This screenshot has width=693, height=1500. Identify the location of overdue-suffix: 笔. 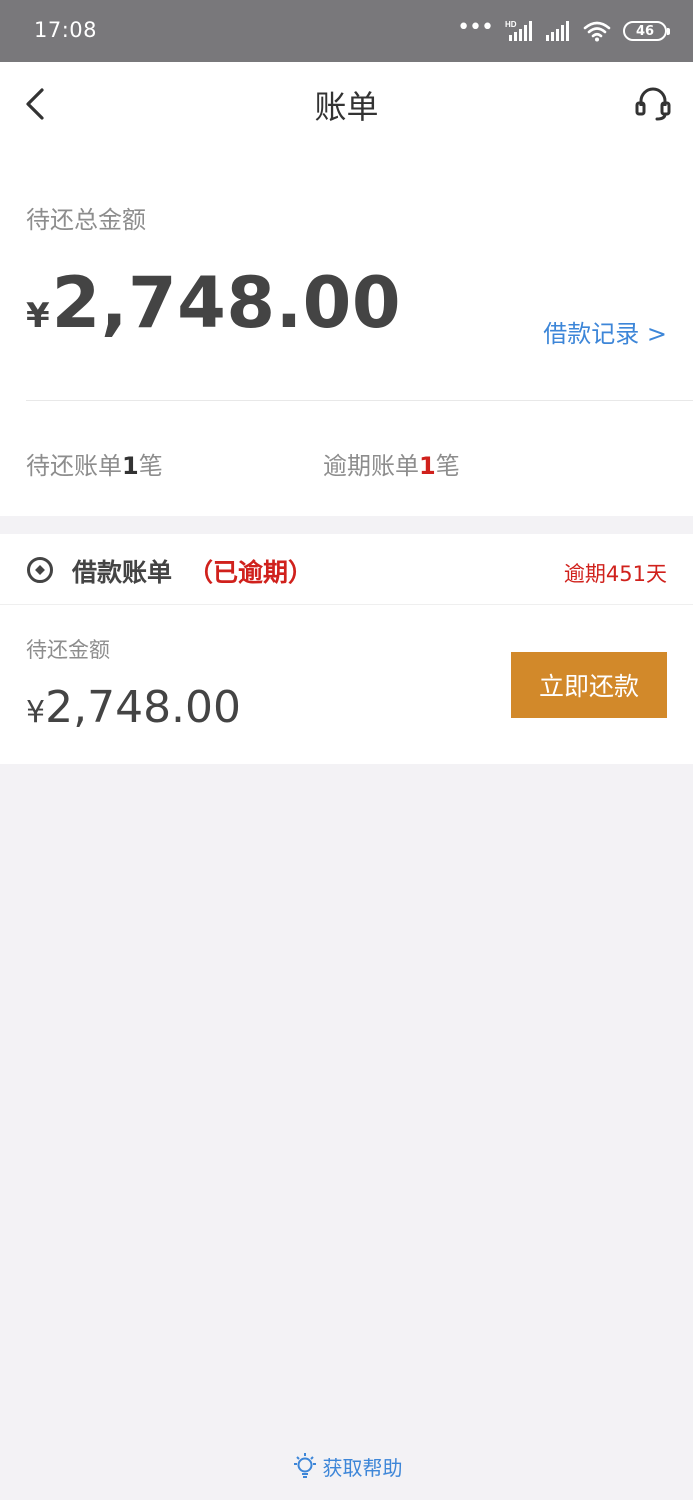
(447, 466).